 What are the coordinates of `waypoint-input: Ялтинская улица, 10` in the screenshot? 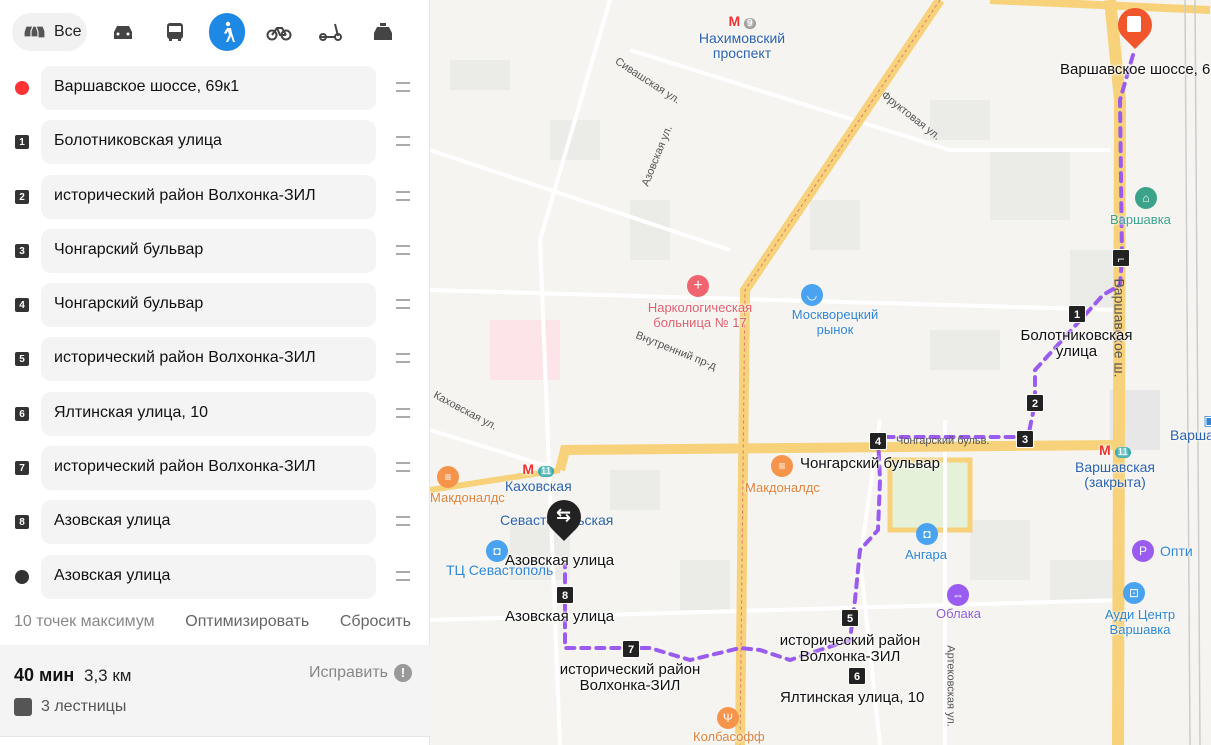 It's located at (208, 414).